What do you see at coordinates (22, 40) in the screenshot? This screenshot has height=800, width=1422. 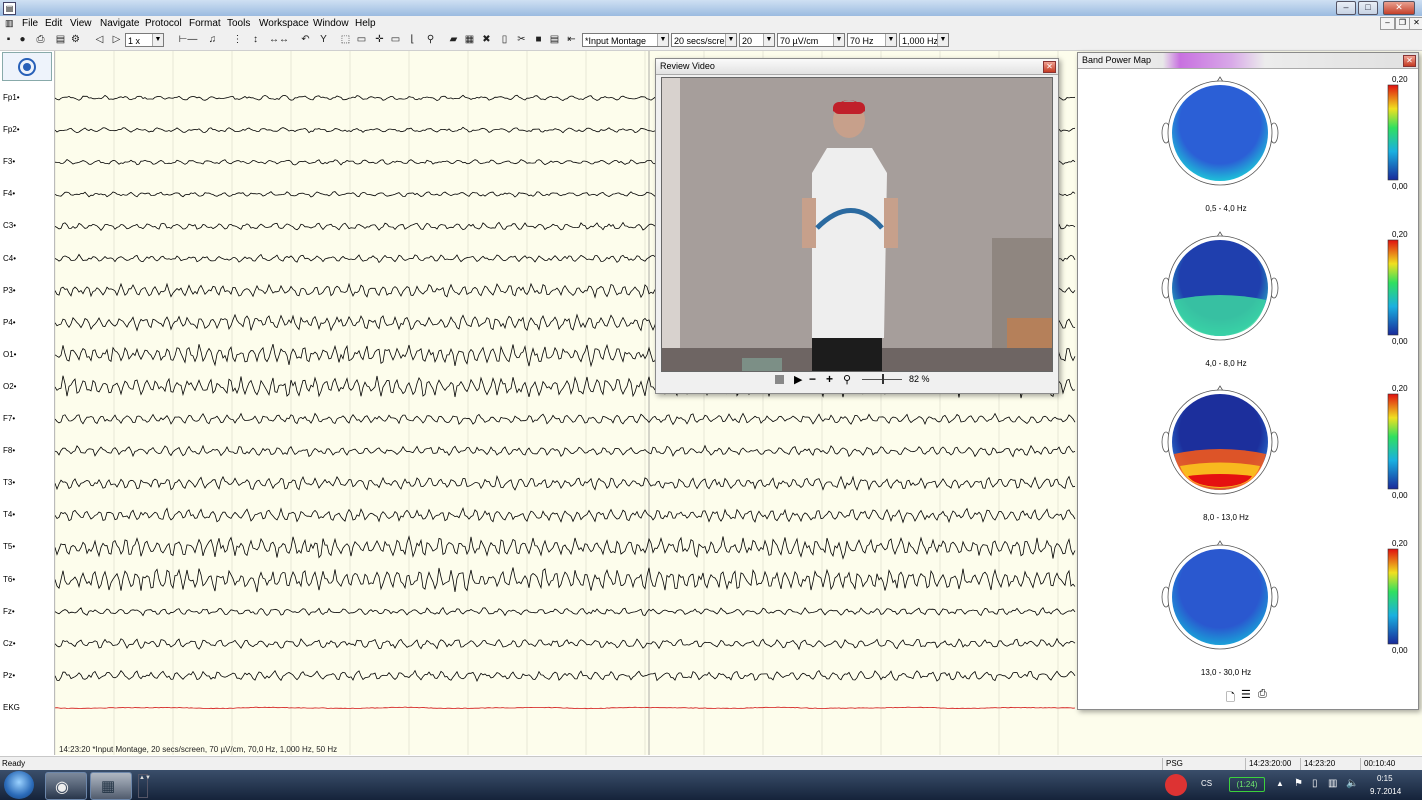 I see `record-icon: ●` at bounding box center [22, 40].